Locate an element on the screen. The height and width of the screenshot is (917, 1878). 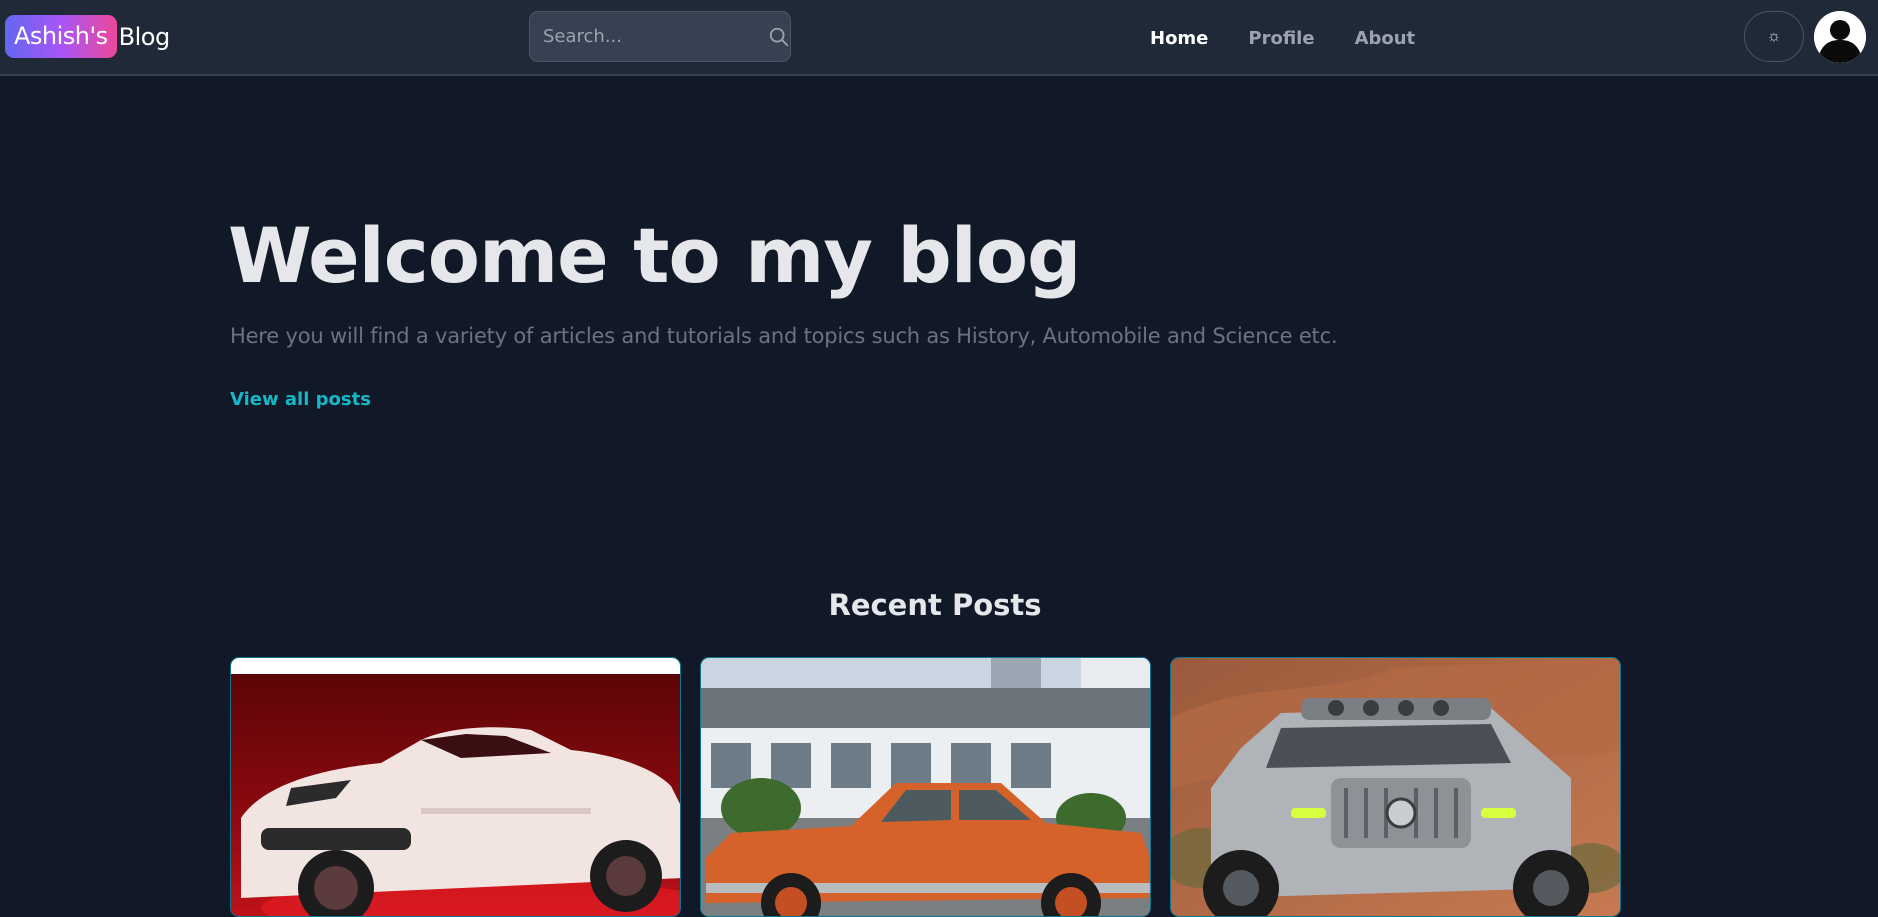
avatar is located at coordinates (1840, 37).